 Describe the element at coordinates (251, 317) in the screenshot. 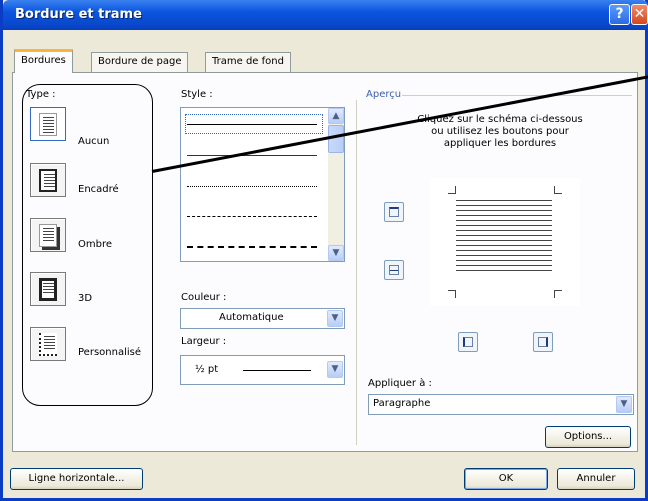

I see `color-value: Automatique` at that location.